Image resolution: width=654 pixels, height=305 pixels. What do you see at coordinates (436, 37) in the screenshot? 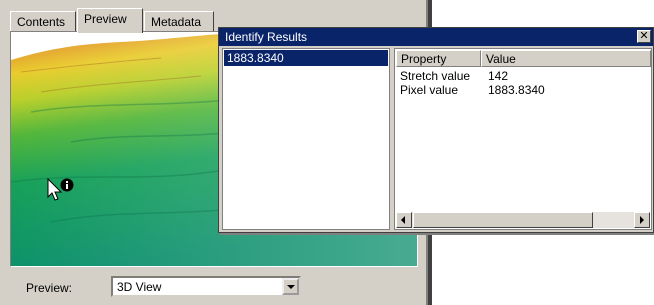
I see `window-titlebar: Identify Results ✕` at bounding box center [436, 37].